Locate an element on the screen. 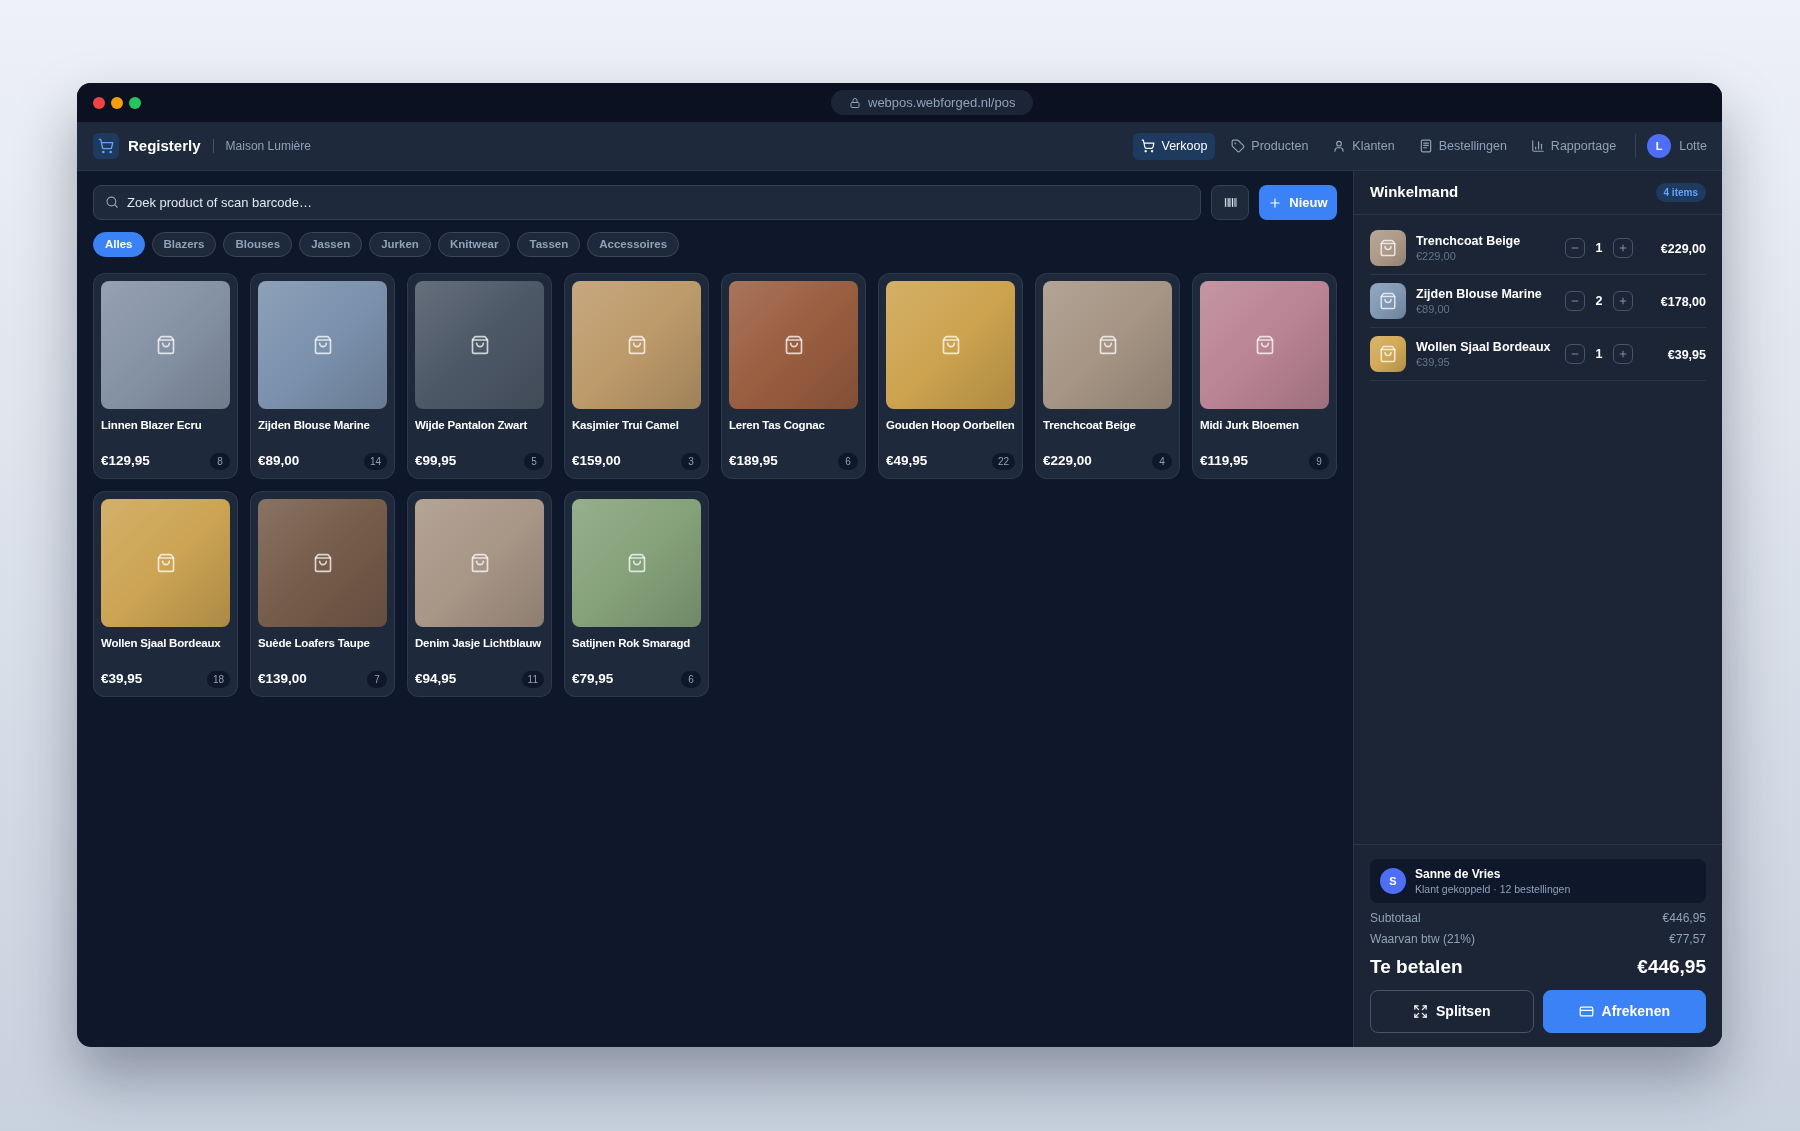 The width and height of the screenshot is (1800, 1131). category-chip: Jassen is located at coordinates (331, 244).